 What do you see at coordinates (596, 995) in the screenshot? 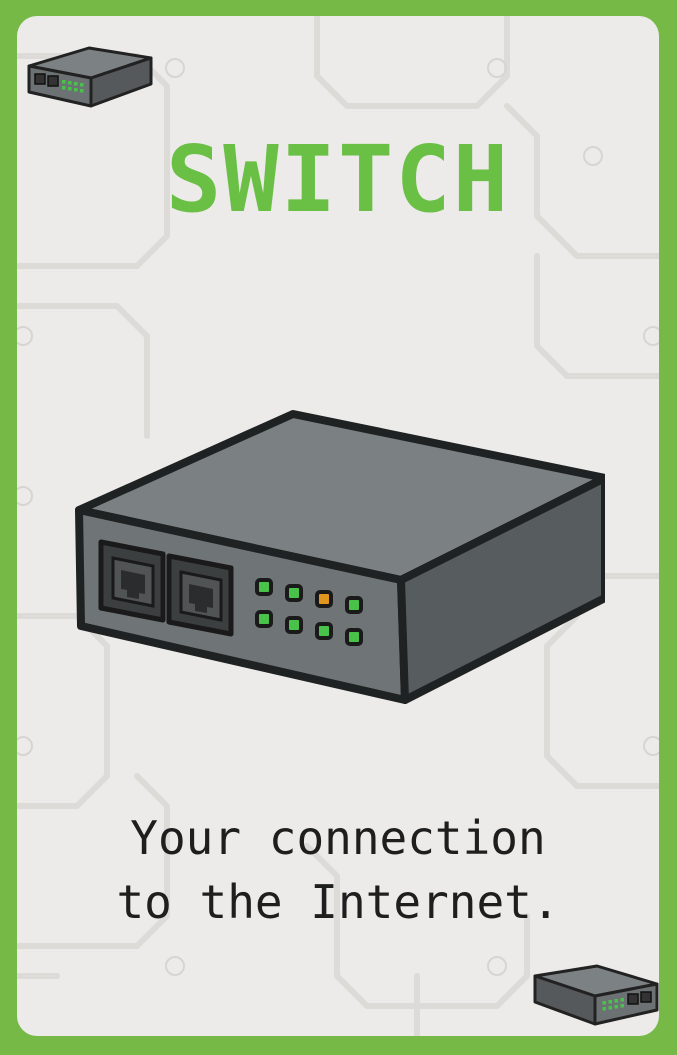
I see `corner-switch-icon-bottom-right` at bounding box center [596, 995].